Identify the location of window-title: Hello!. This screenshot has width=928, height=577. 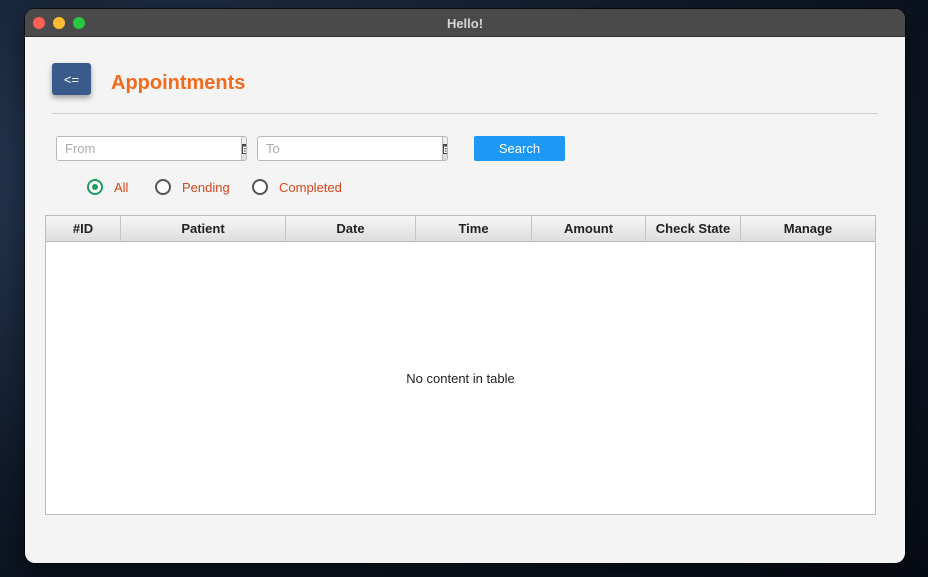
(465, 23).